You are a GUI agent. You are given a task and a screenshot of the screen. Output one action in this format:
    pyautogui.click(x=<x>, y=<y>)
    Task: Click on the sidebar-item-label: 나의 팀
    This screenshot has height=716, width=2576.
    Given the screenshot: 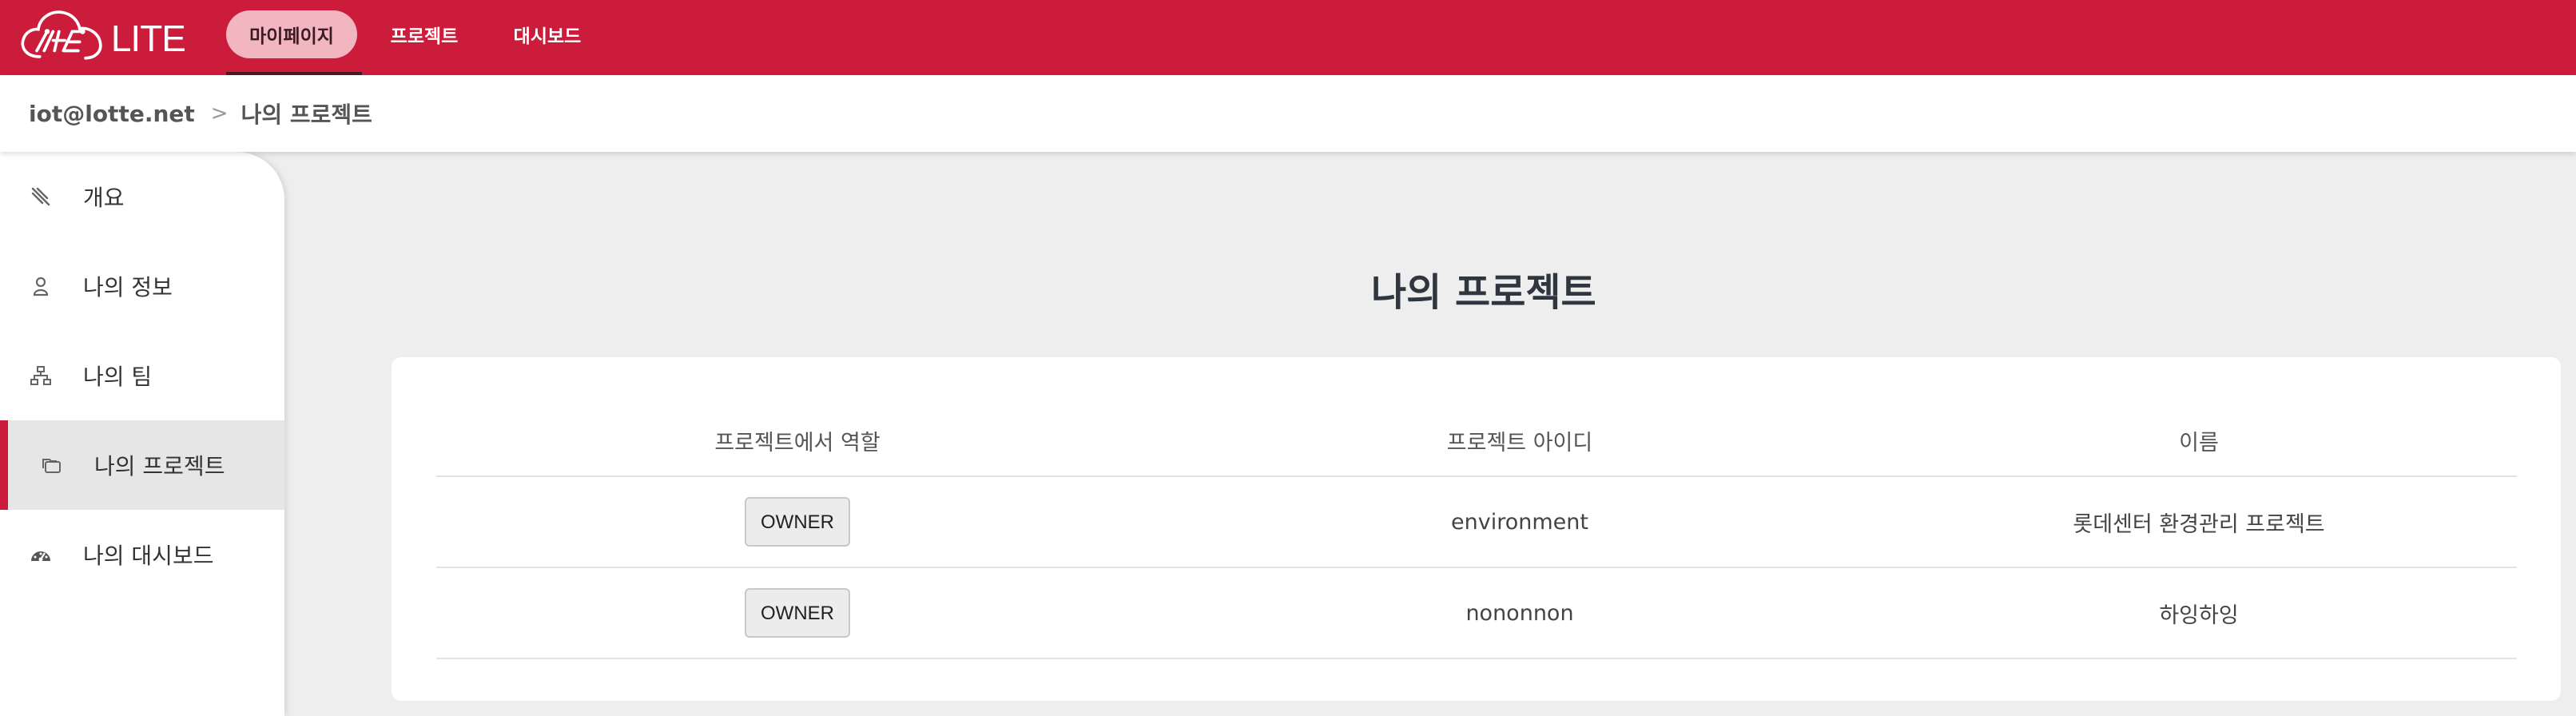 What is the action you would take?
    pyautogui.click(x=118, y=377)
    